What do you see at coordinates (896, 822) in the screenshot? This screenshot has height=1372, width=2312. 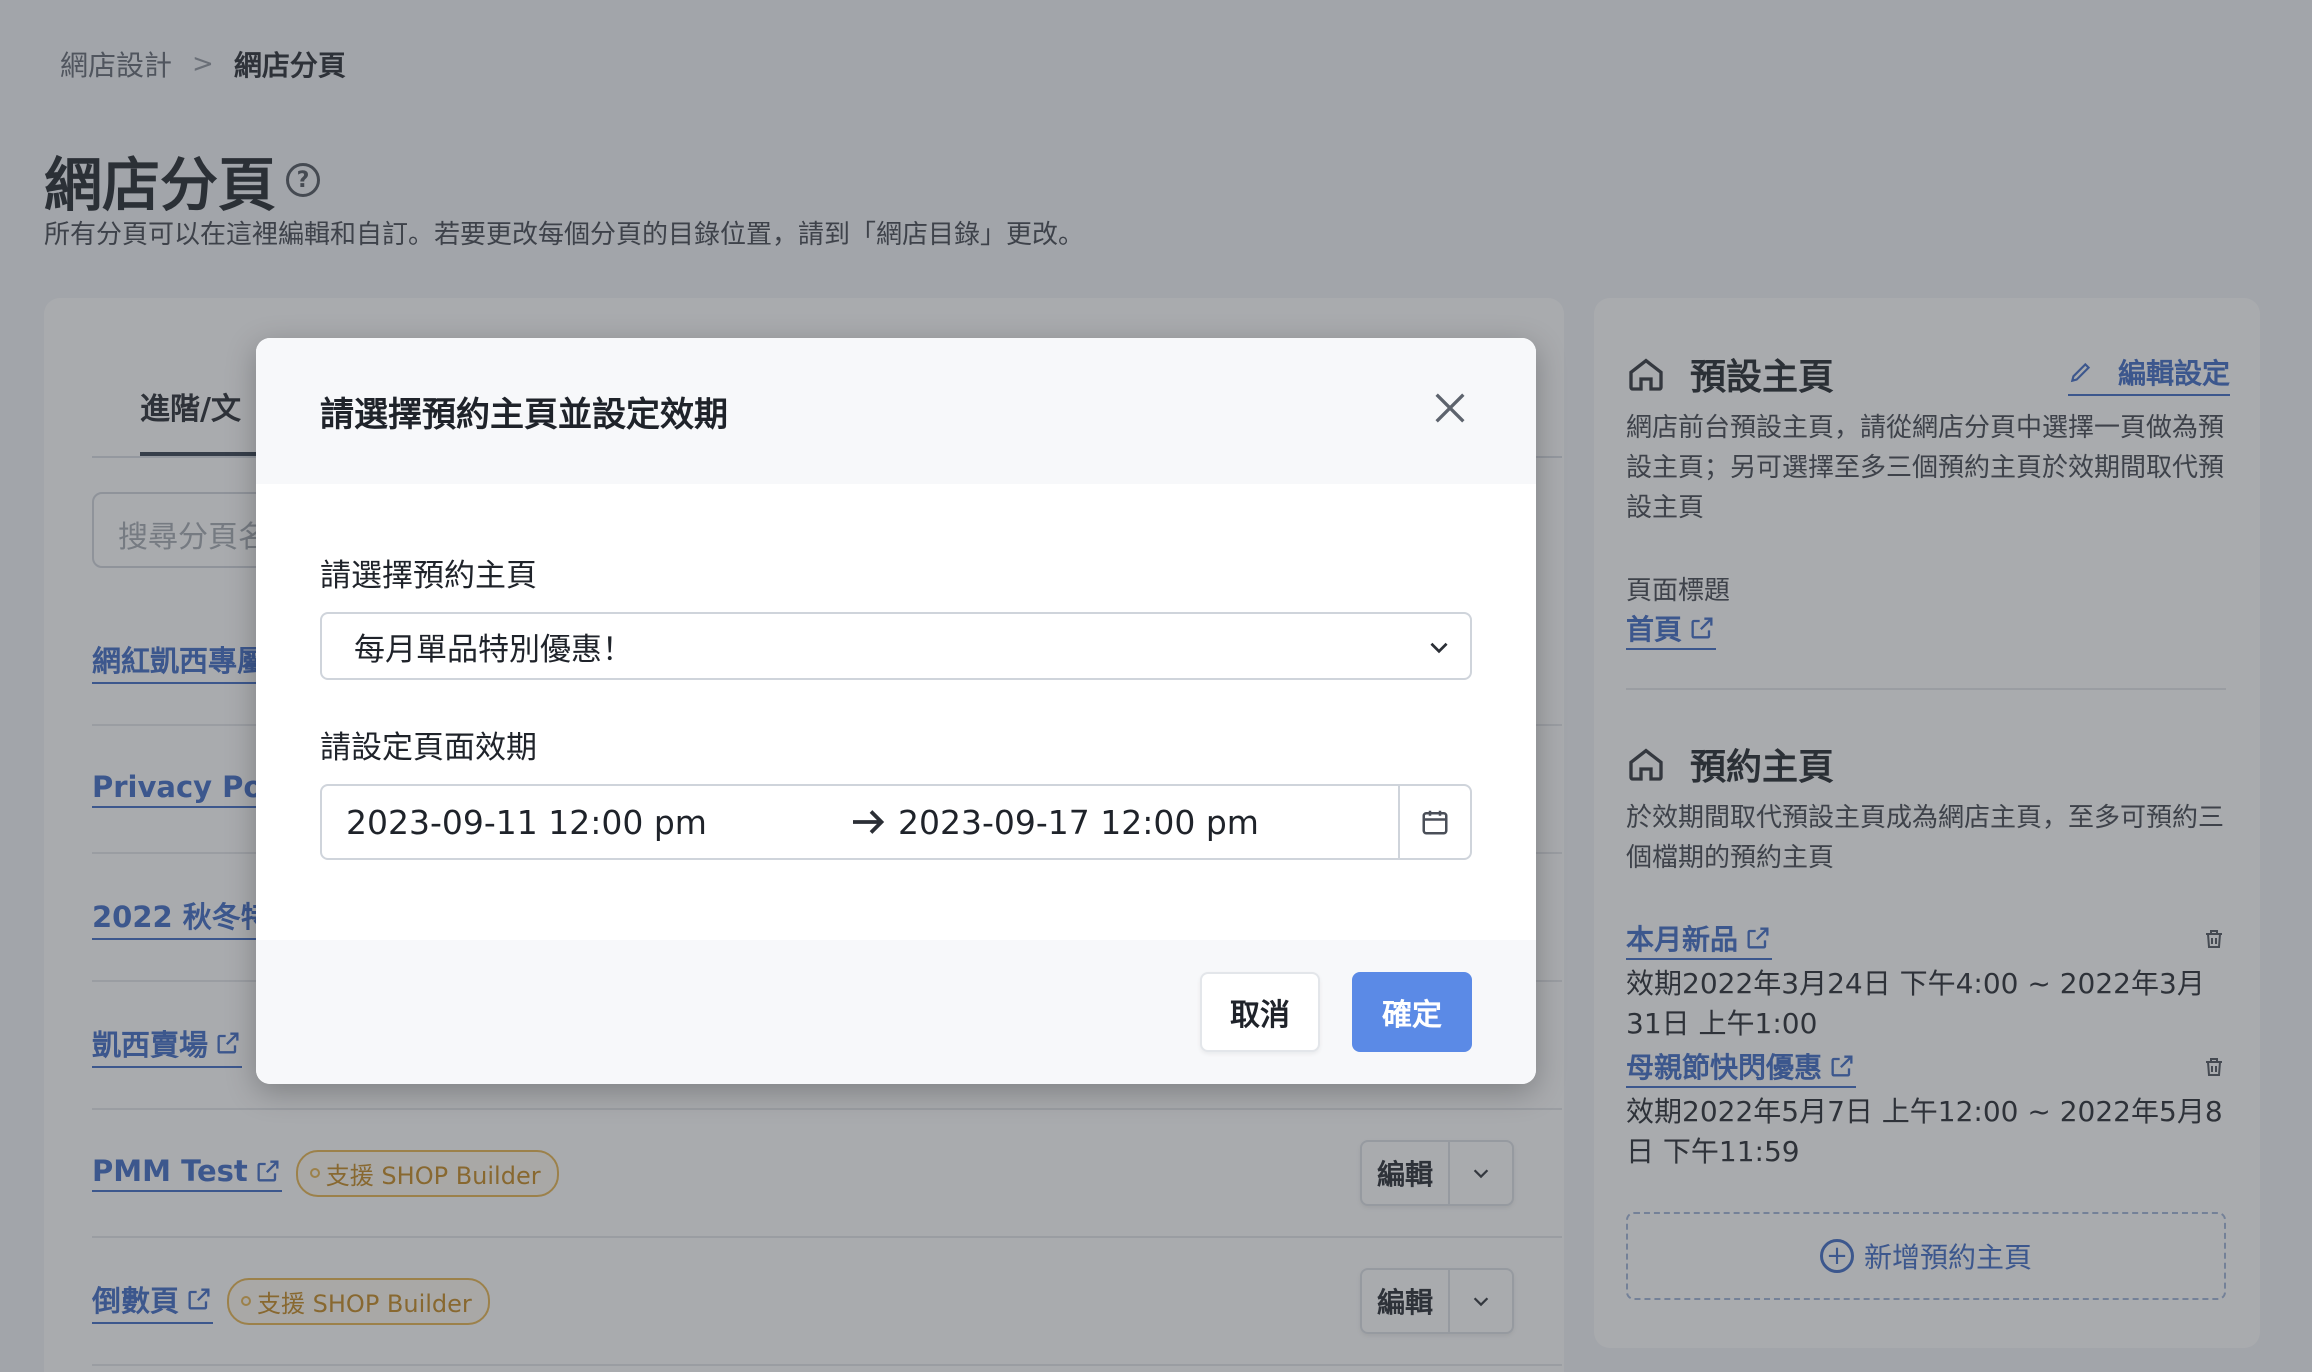 I see `date-range-picker: 2023-09-11 12:00 pm 2023-09-17 12:00 pm` at bounding box center [896, 822].